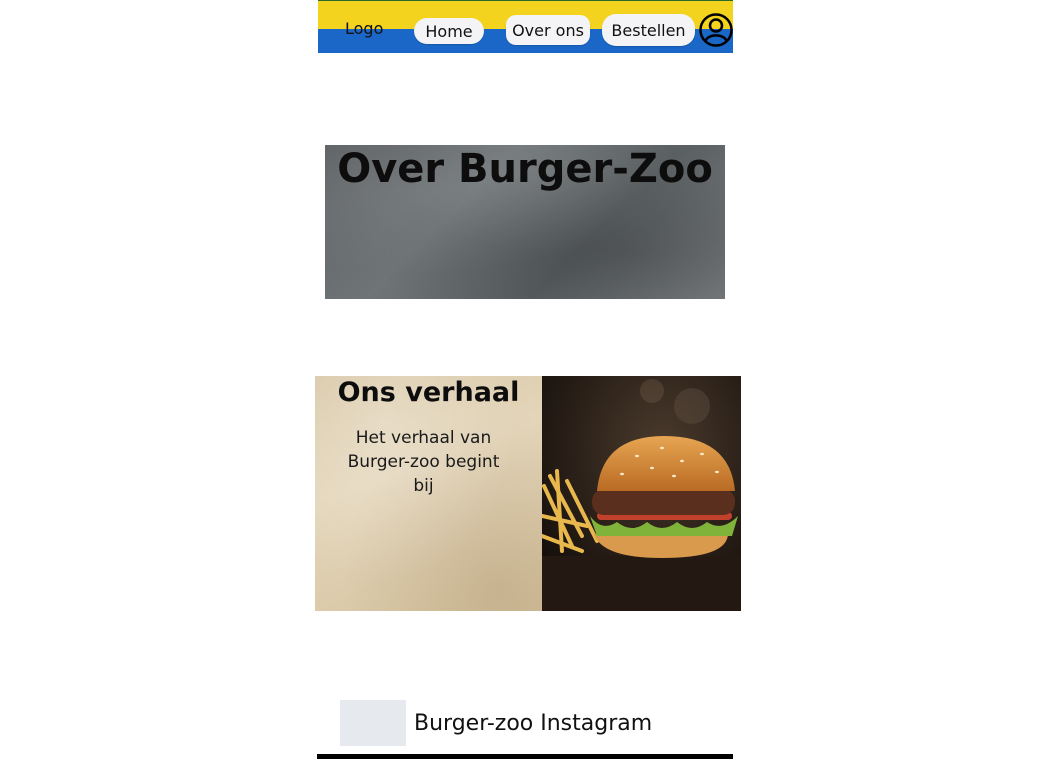 The width and height of the screenshot is (1055, 768). What do you see at coordinates (364, 28) in the screenshot?
I see `logo: Logo` at bounding box center [364, 28].